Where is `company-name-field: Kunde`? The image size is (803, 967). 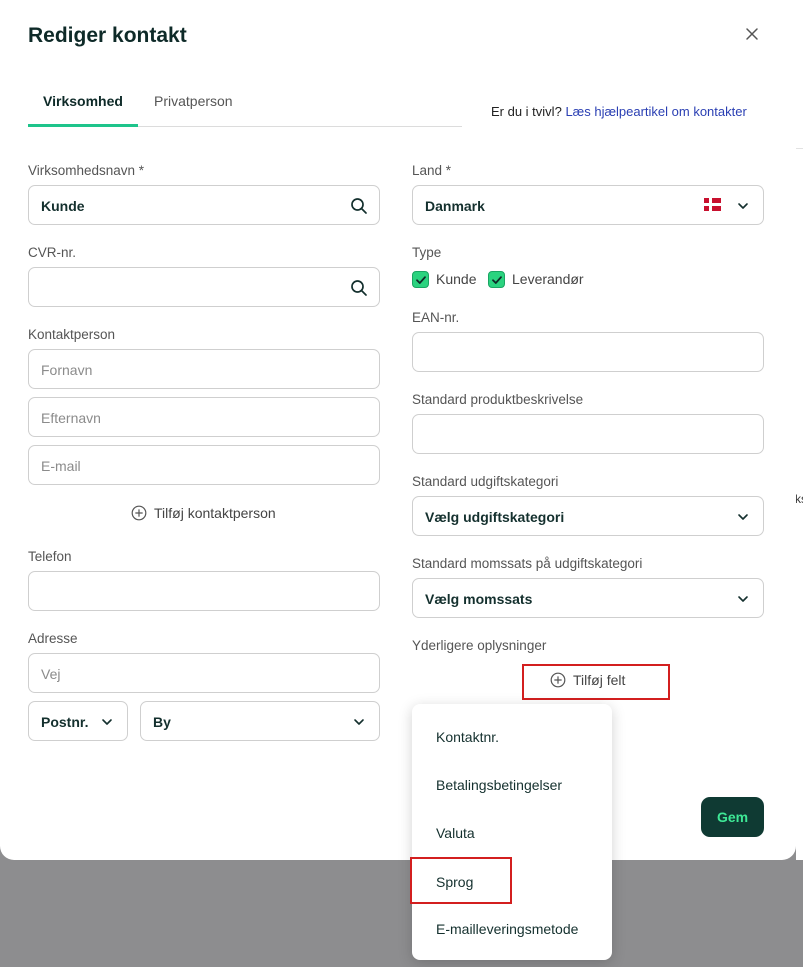
company-name-field: Kunde is located at coordinates (204, 205).